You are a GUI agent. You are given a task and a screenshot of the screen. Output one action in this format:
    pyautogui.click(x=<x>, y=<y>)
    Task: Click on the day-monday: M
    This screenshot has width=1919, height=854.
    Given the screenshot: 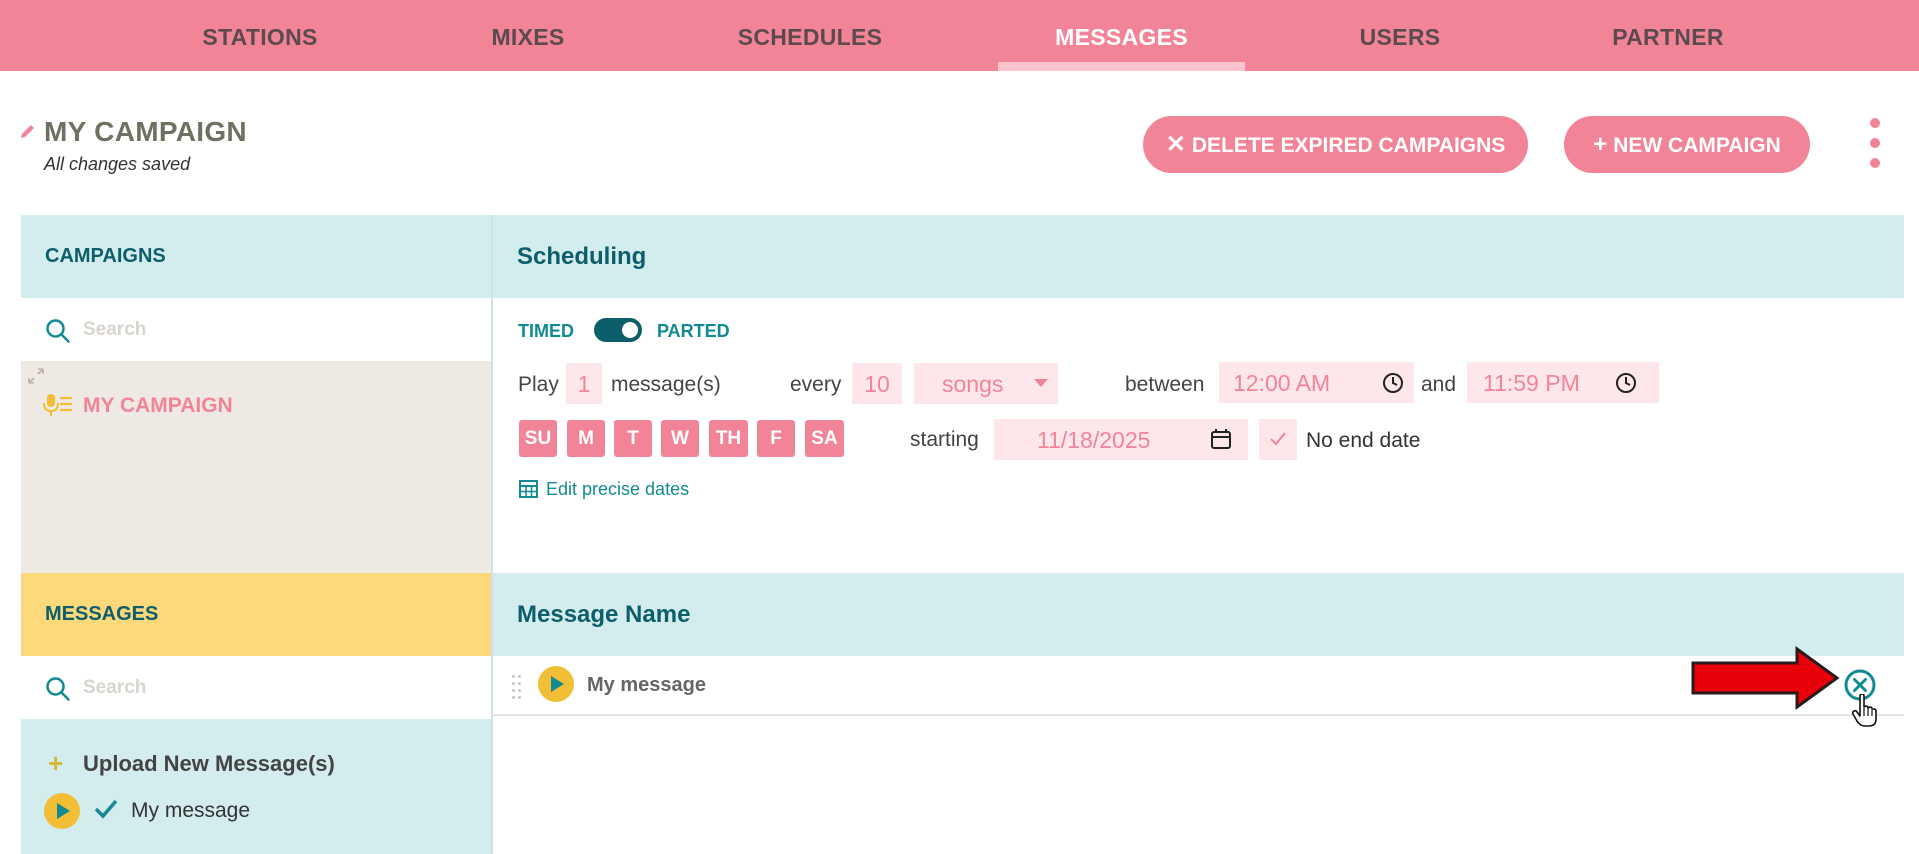 What is the action you would take?
    pyautogui.click(x=586, y=438)
    